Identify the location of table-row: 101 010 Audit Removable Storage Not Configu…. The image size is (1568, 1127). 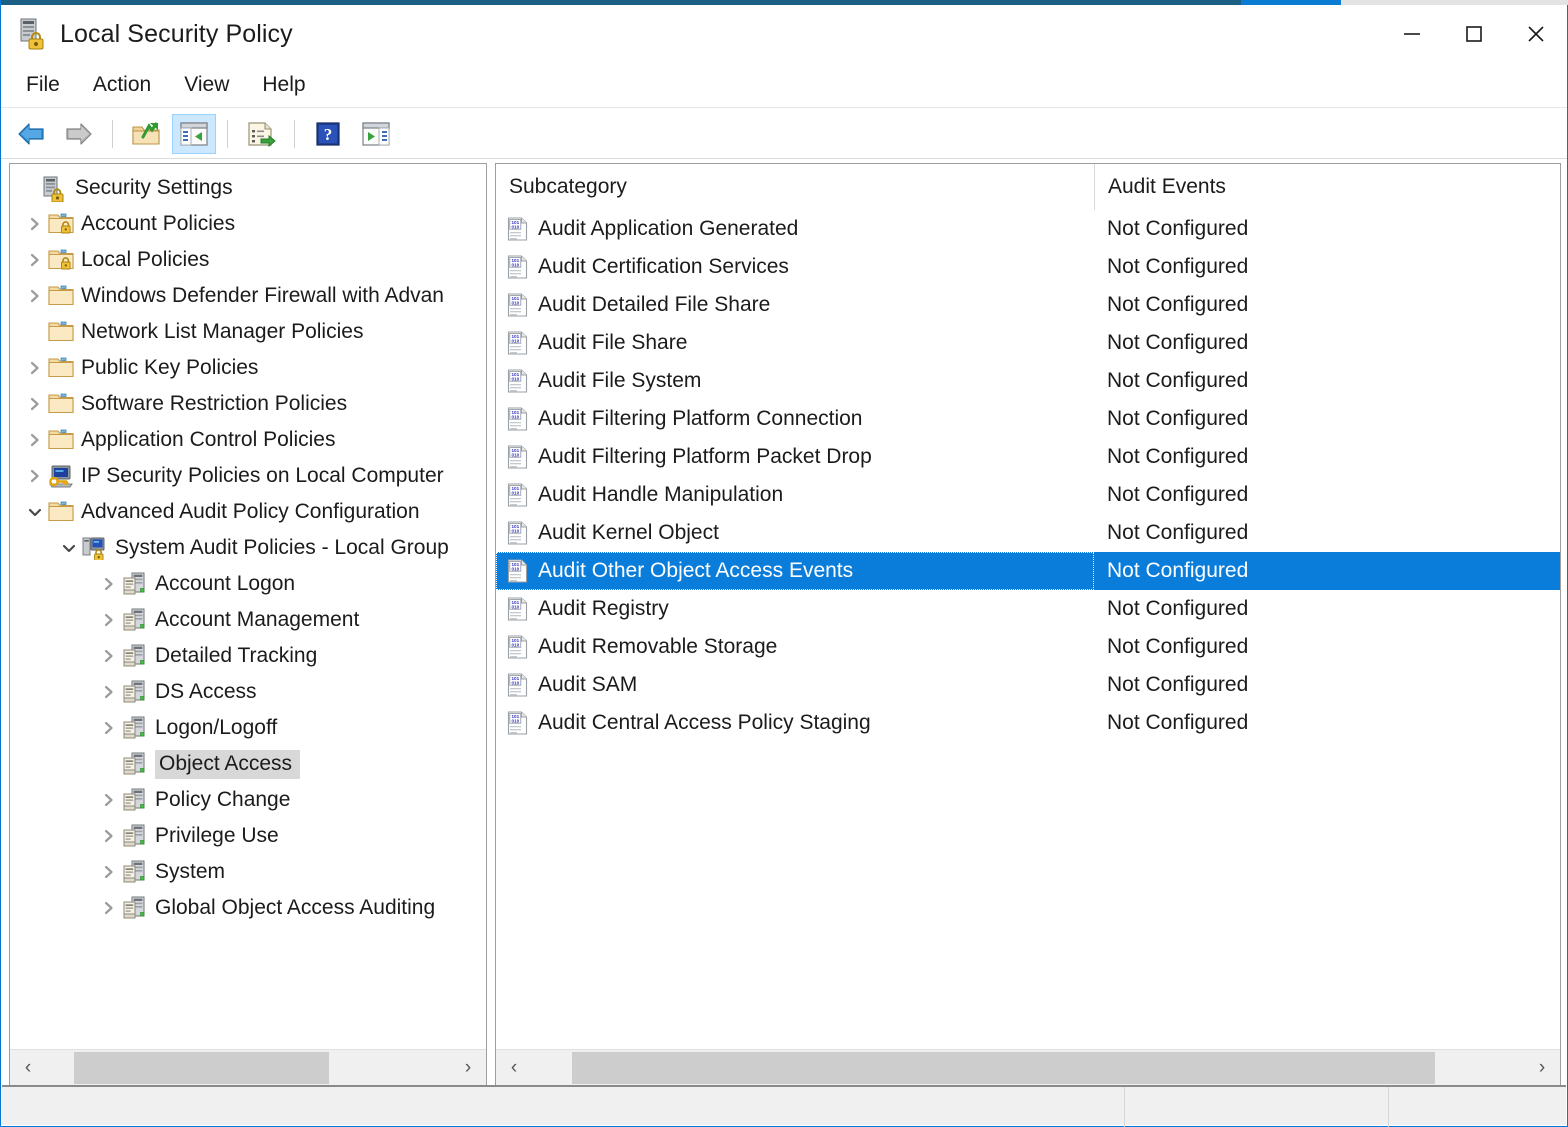
(1028, 647).